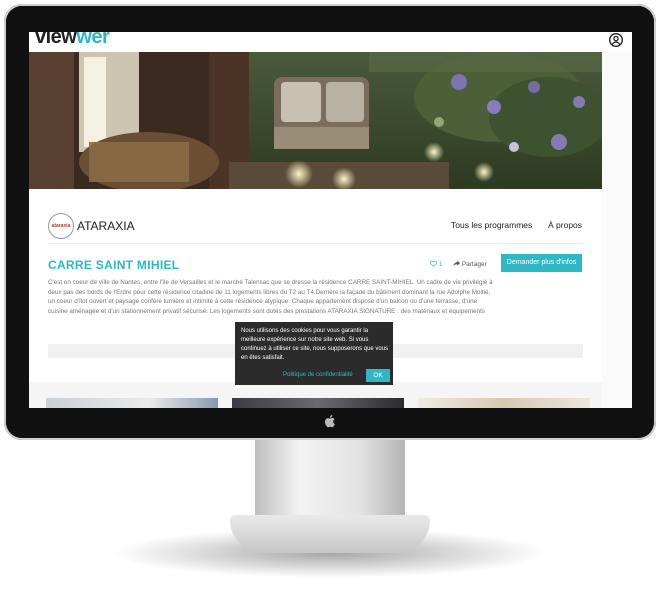 The image size is (660, 590). I want to click on program-title: CARRE SAINT MIHIEL, so click(114, 265).